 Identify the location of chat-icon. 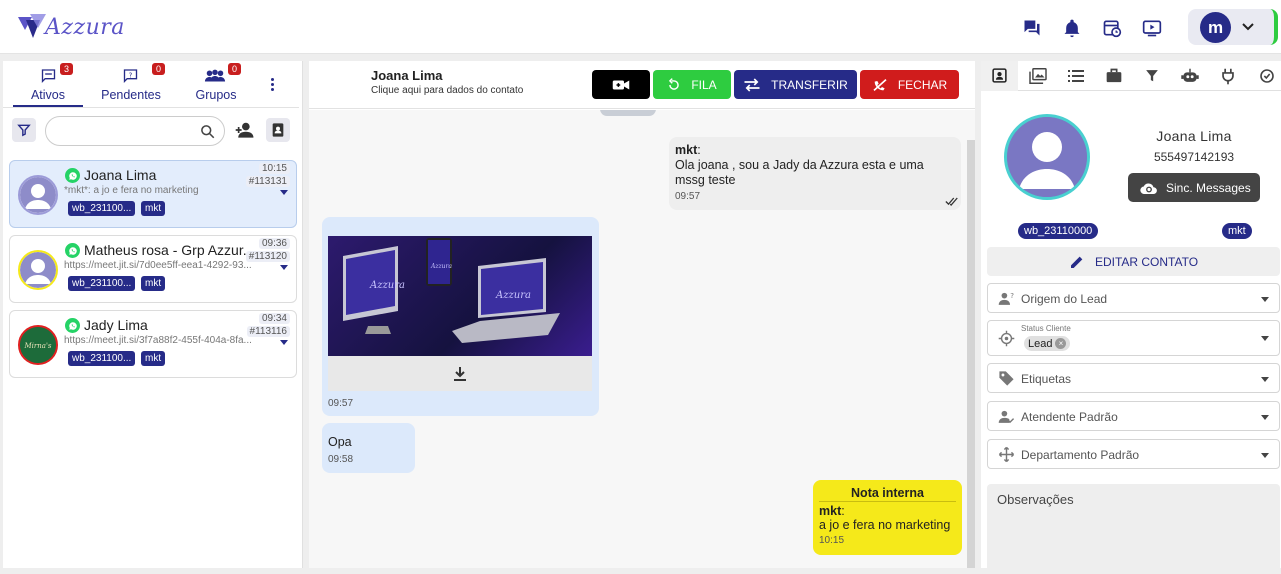
(1032, 28).